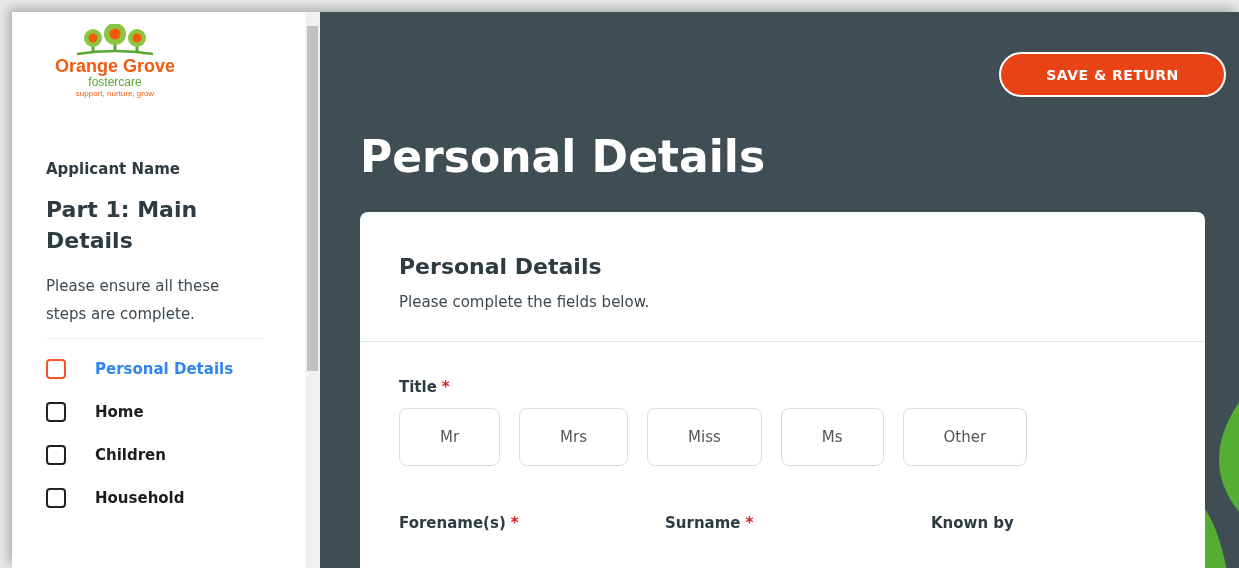 This screenshot has height=568, width=1239. Describe the element at coordinates (155, 305) in the screenshot. I see `intro-text: Please ensure all these steps are complete.` at that location.